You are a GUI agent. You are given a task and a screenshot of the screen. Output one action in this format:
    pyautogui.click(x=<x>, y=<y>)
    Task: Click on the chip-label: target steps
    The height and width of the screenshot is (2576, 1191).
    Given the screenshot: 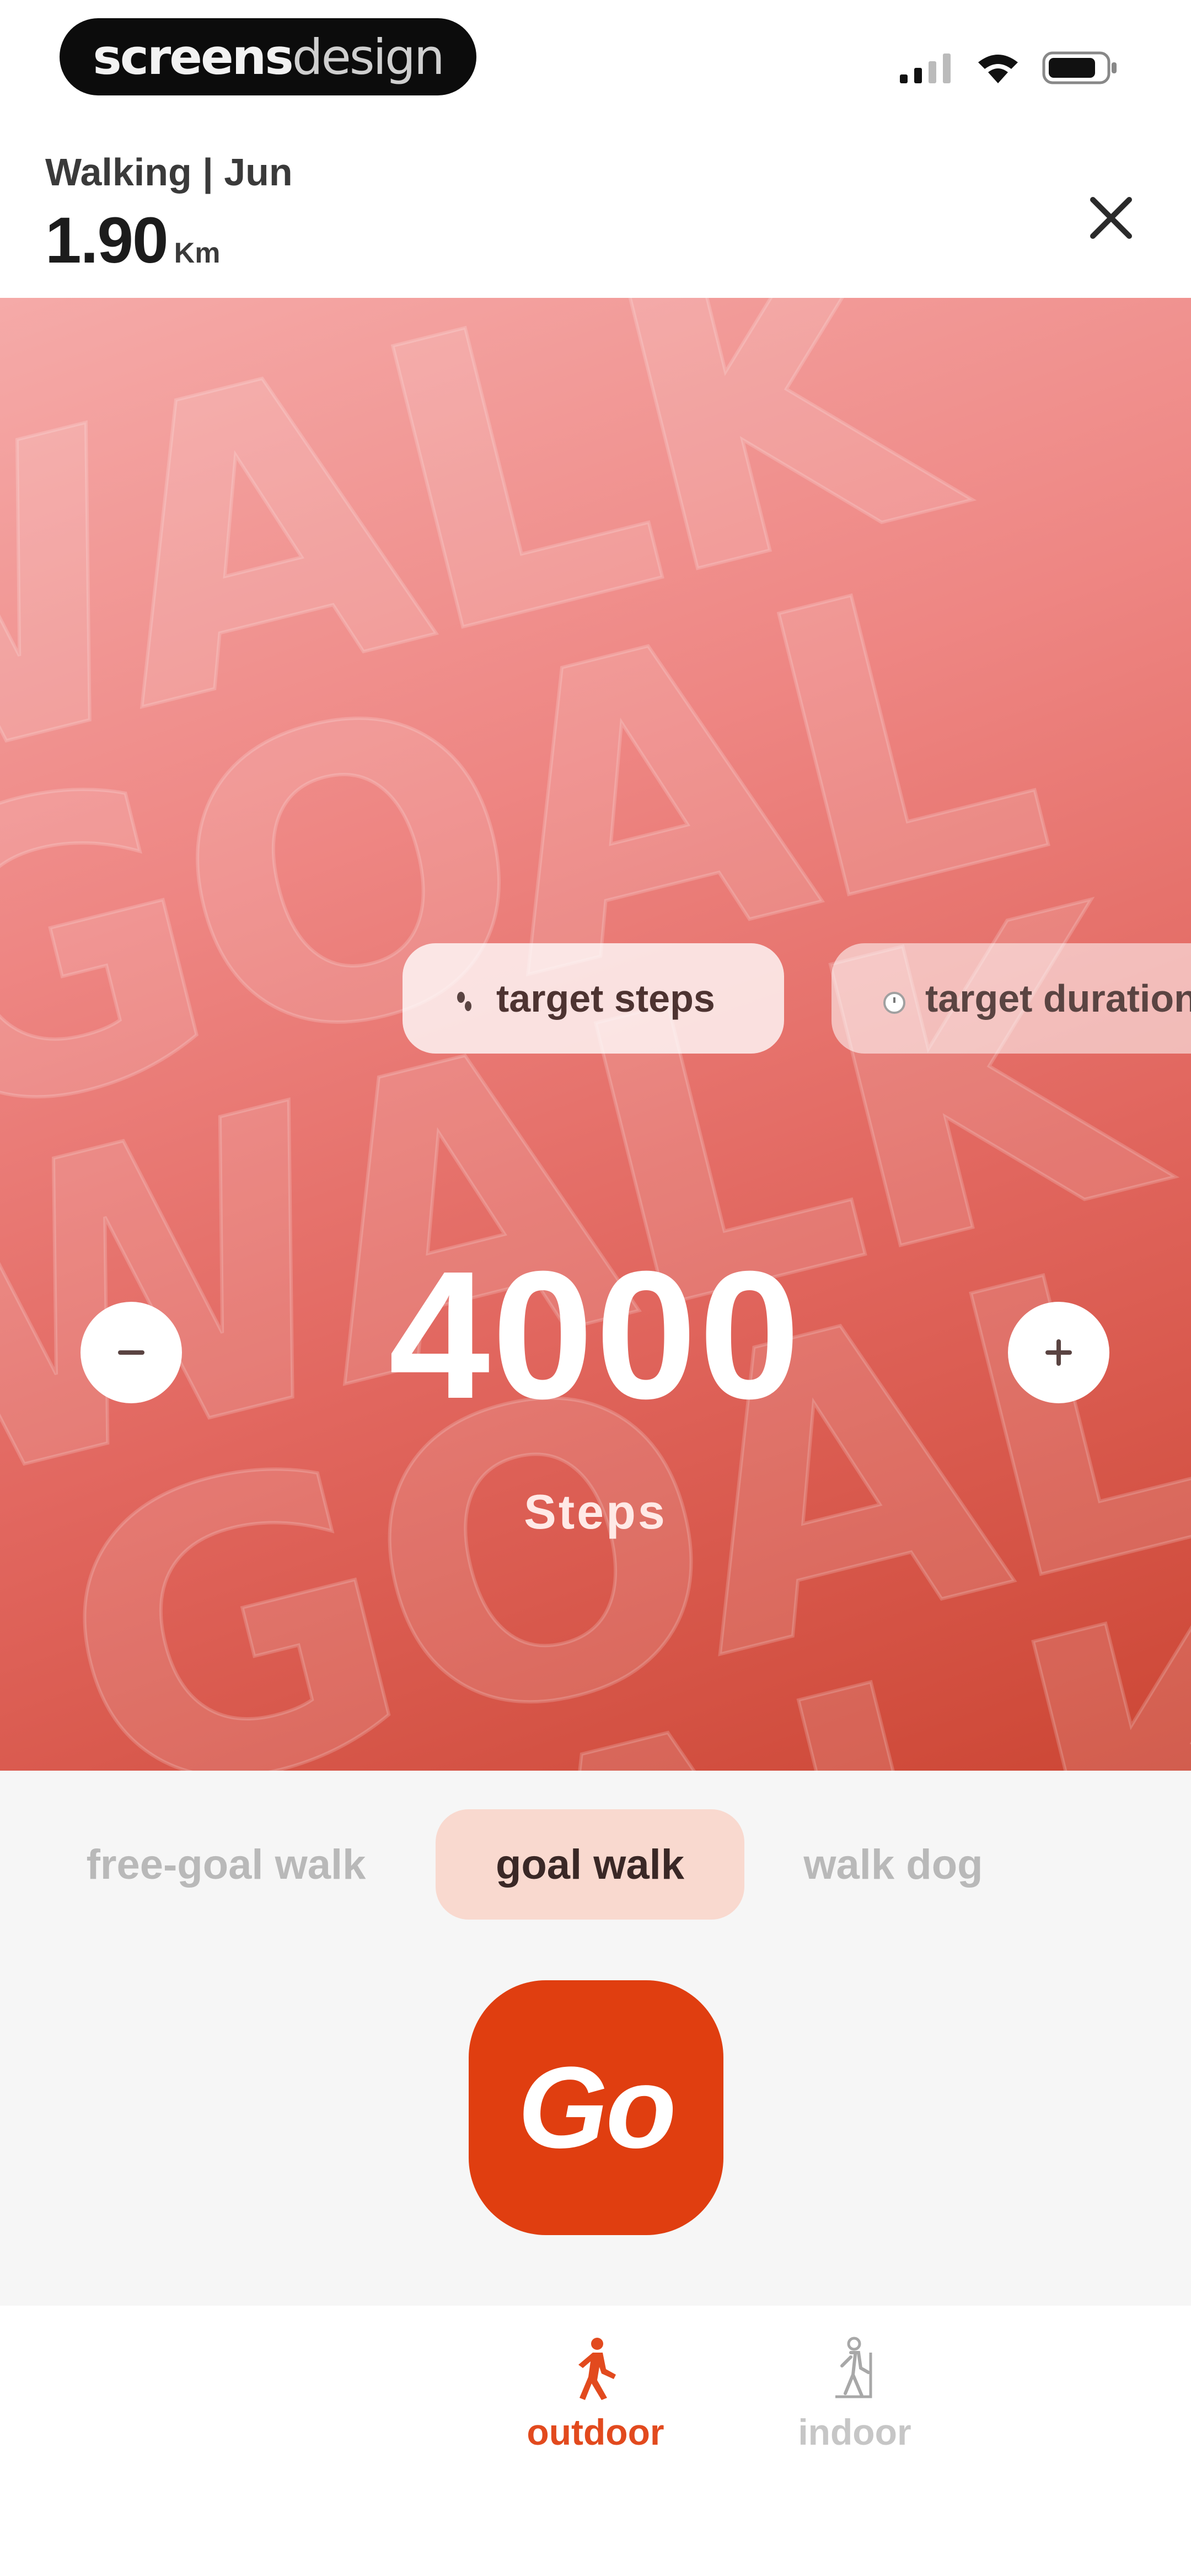 What is the action you would take?
    pyautogui.click(x=605, y=998)
    